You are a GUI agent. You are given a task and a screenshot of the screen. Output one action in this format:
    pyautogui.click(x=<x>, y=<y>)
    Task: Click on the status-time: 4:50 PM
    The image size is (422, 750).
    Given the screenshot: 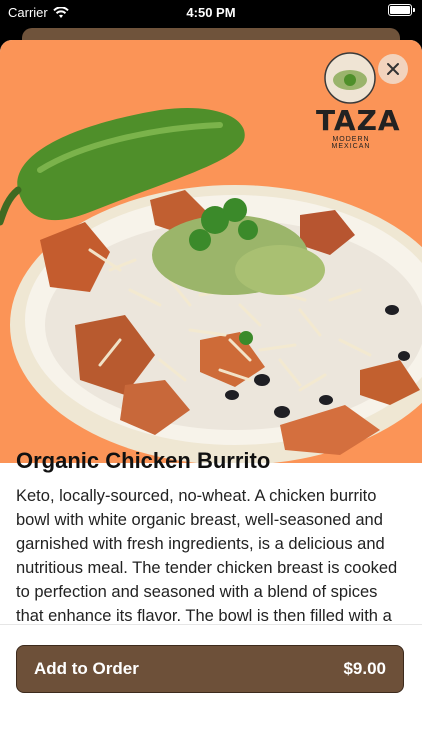 What is the action you would take?
    pyautogui.click(x=211, y=12)
    